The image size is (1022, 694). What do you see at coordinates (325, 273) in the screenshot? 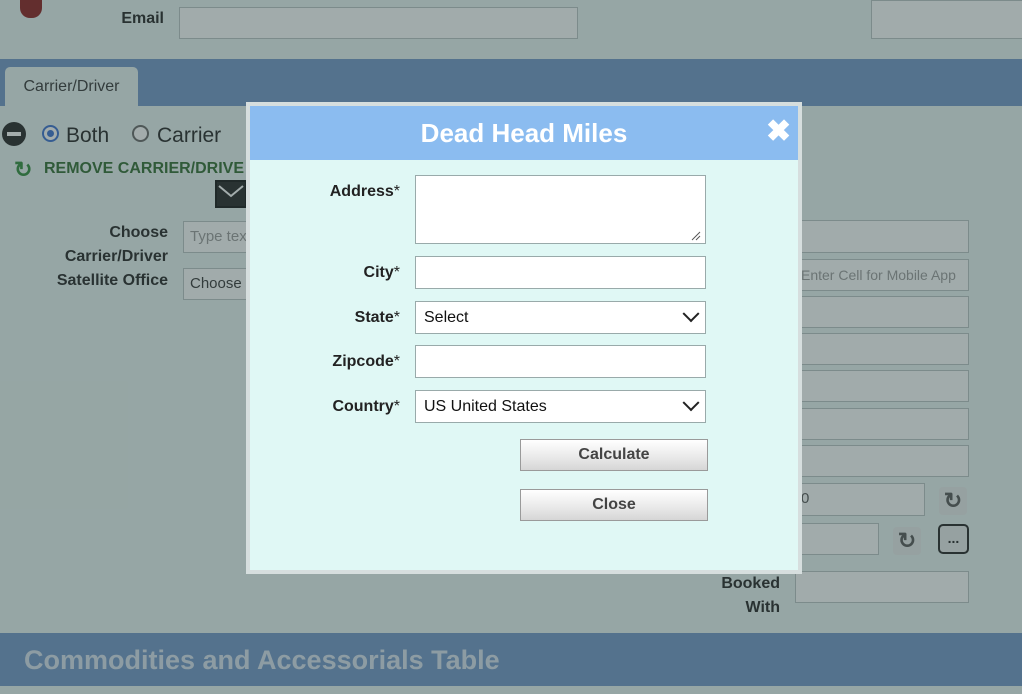
I see `city-label: City*` at bounding box center [325, 273].